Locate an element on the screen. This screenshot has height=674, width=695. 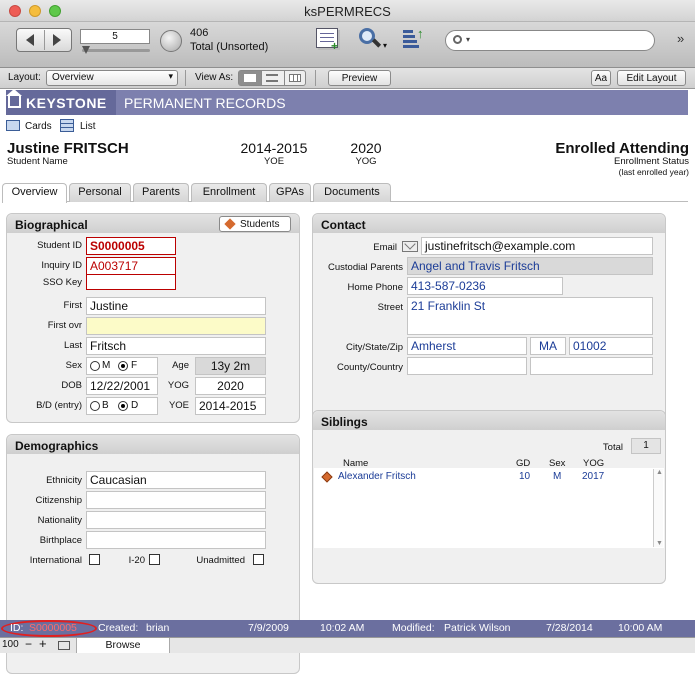
modified-date: 7/28/2014 is located at coordinates (569, 628).